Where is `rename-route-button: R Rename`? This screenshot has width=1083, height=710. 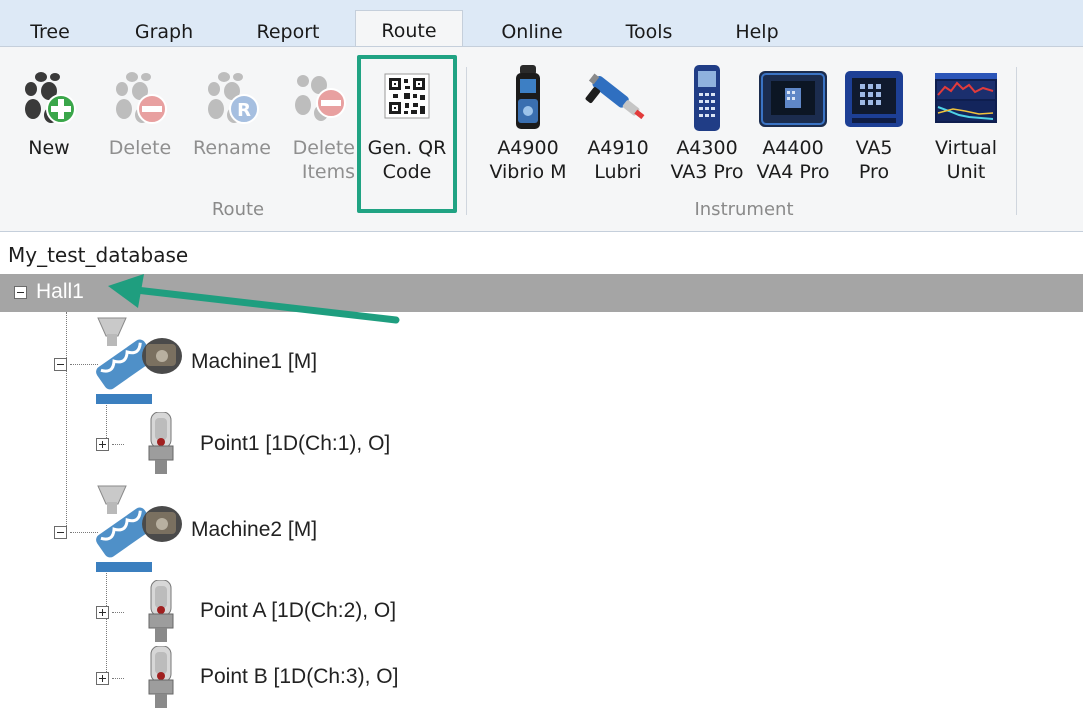 rename-route-button: R Rename is located at coordinates (232, 122).